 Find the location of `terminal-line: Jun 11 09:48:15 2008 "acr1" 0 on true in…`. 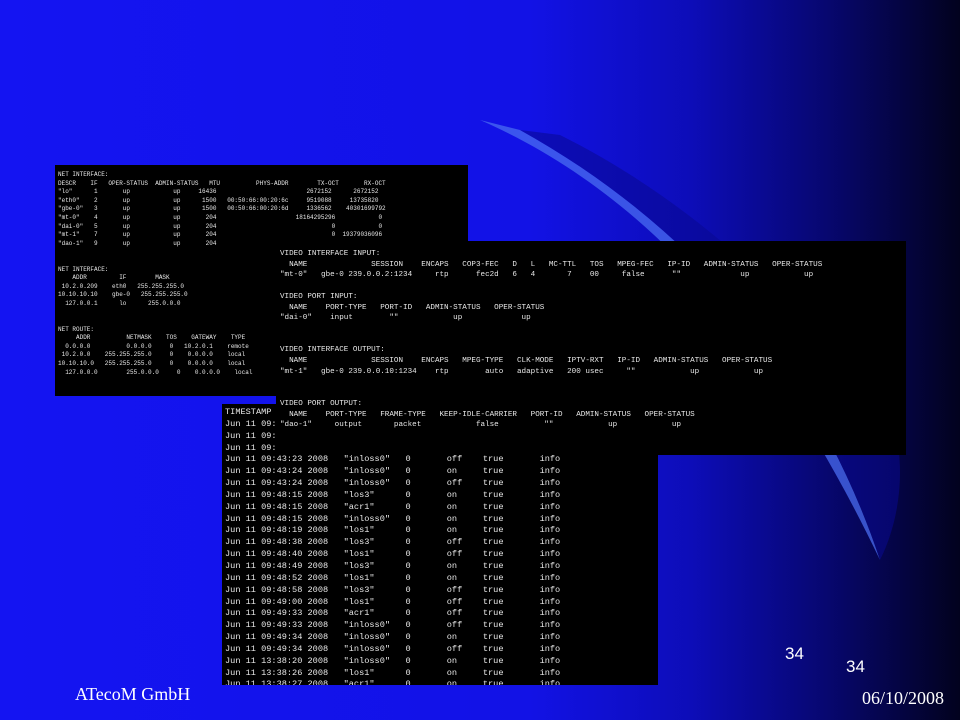

terminal-line: Jun 11 09:48:15 2008 "acr1" 0 on true in… is located at coordinates (393, 506).